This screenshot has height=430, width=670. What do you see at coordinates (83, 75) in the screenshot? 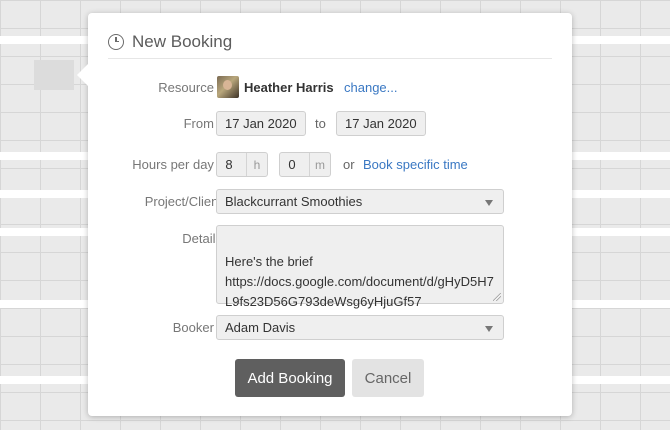
I see `dialog-pointer` at bounding box center [83, 75].